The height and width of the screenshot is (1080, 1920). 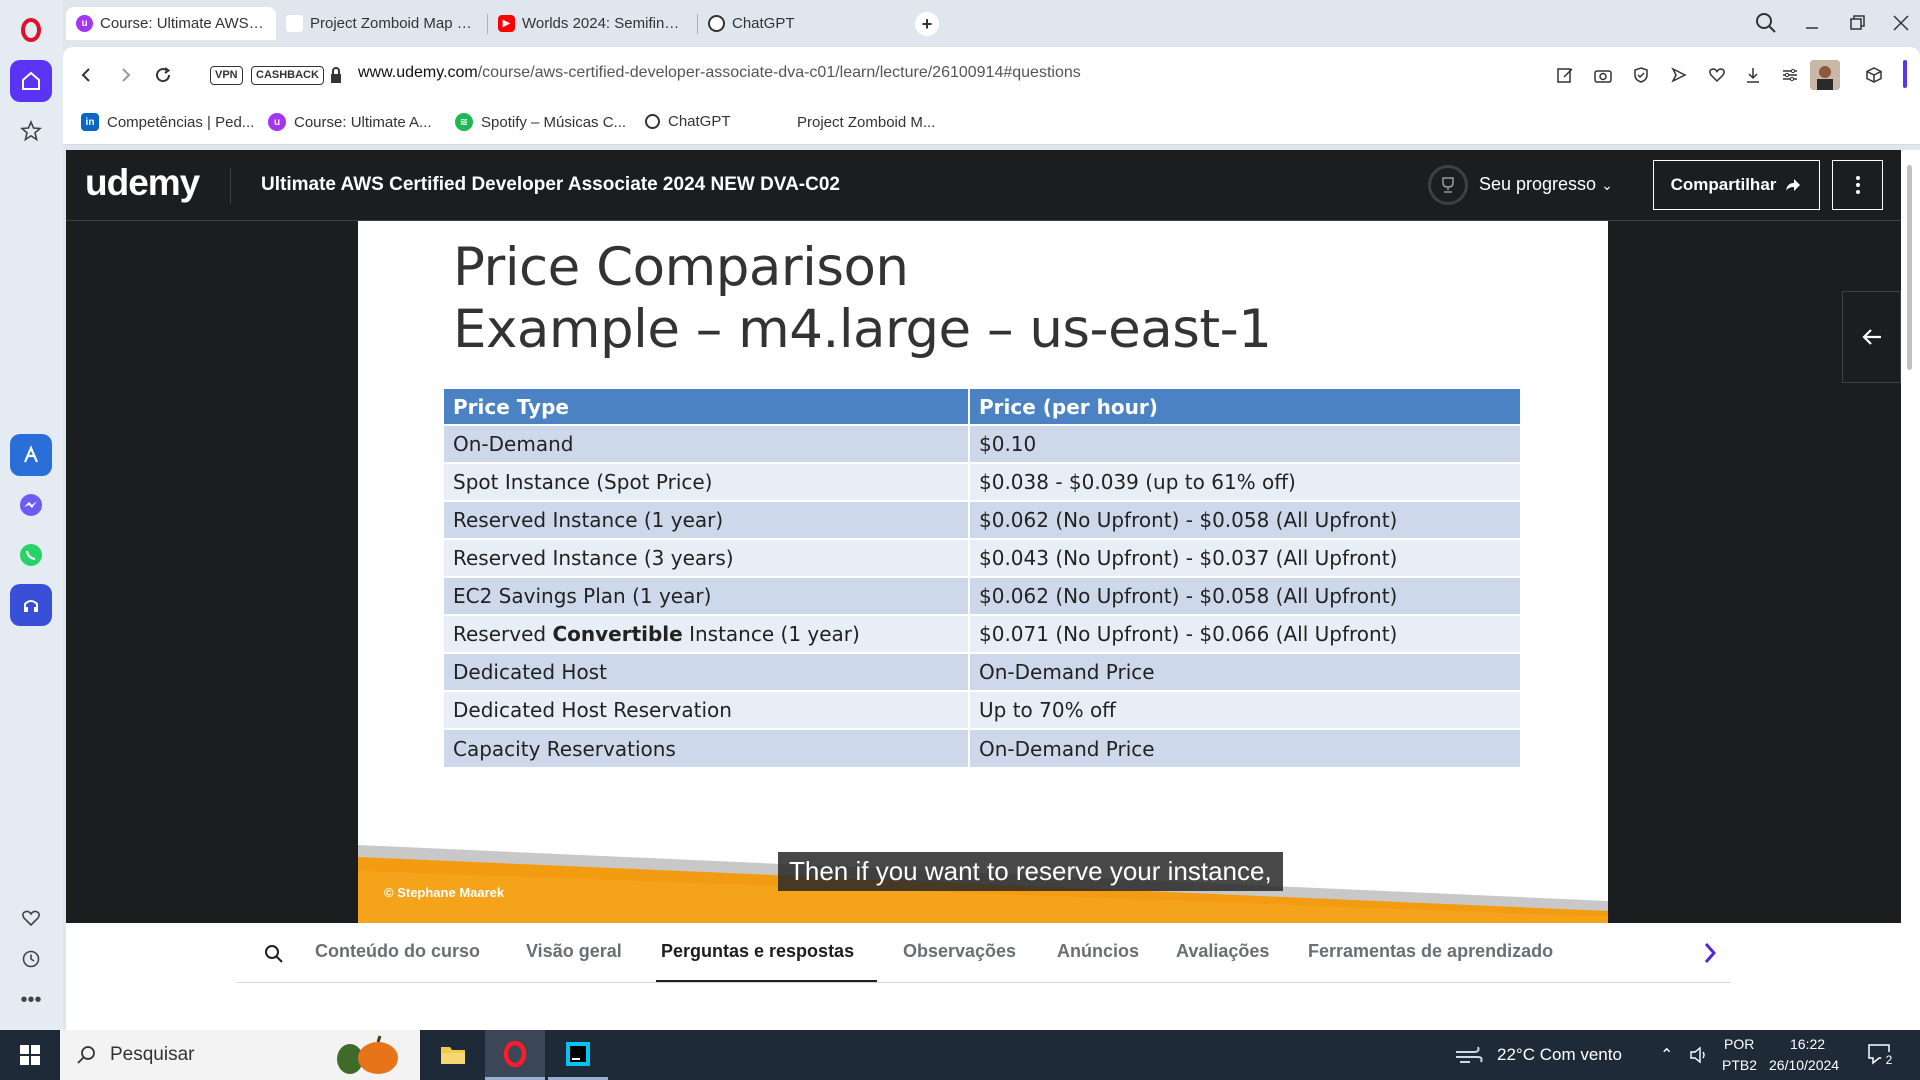 I want to click on language-code: POR, so click(x=1739, y=1044).